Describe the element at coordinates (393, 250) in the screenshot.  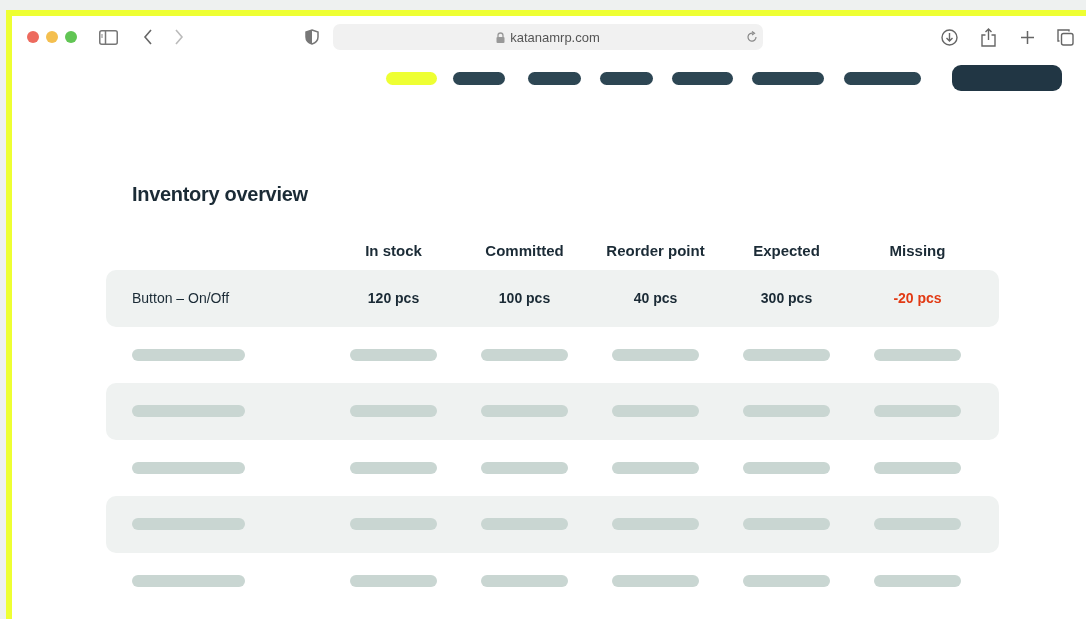
I see `column-header: In stock` at that location.